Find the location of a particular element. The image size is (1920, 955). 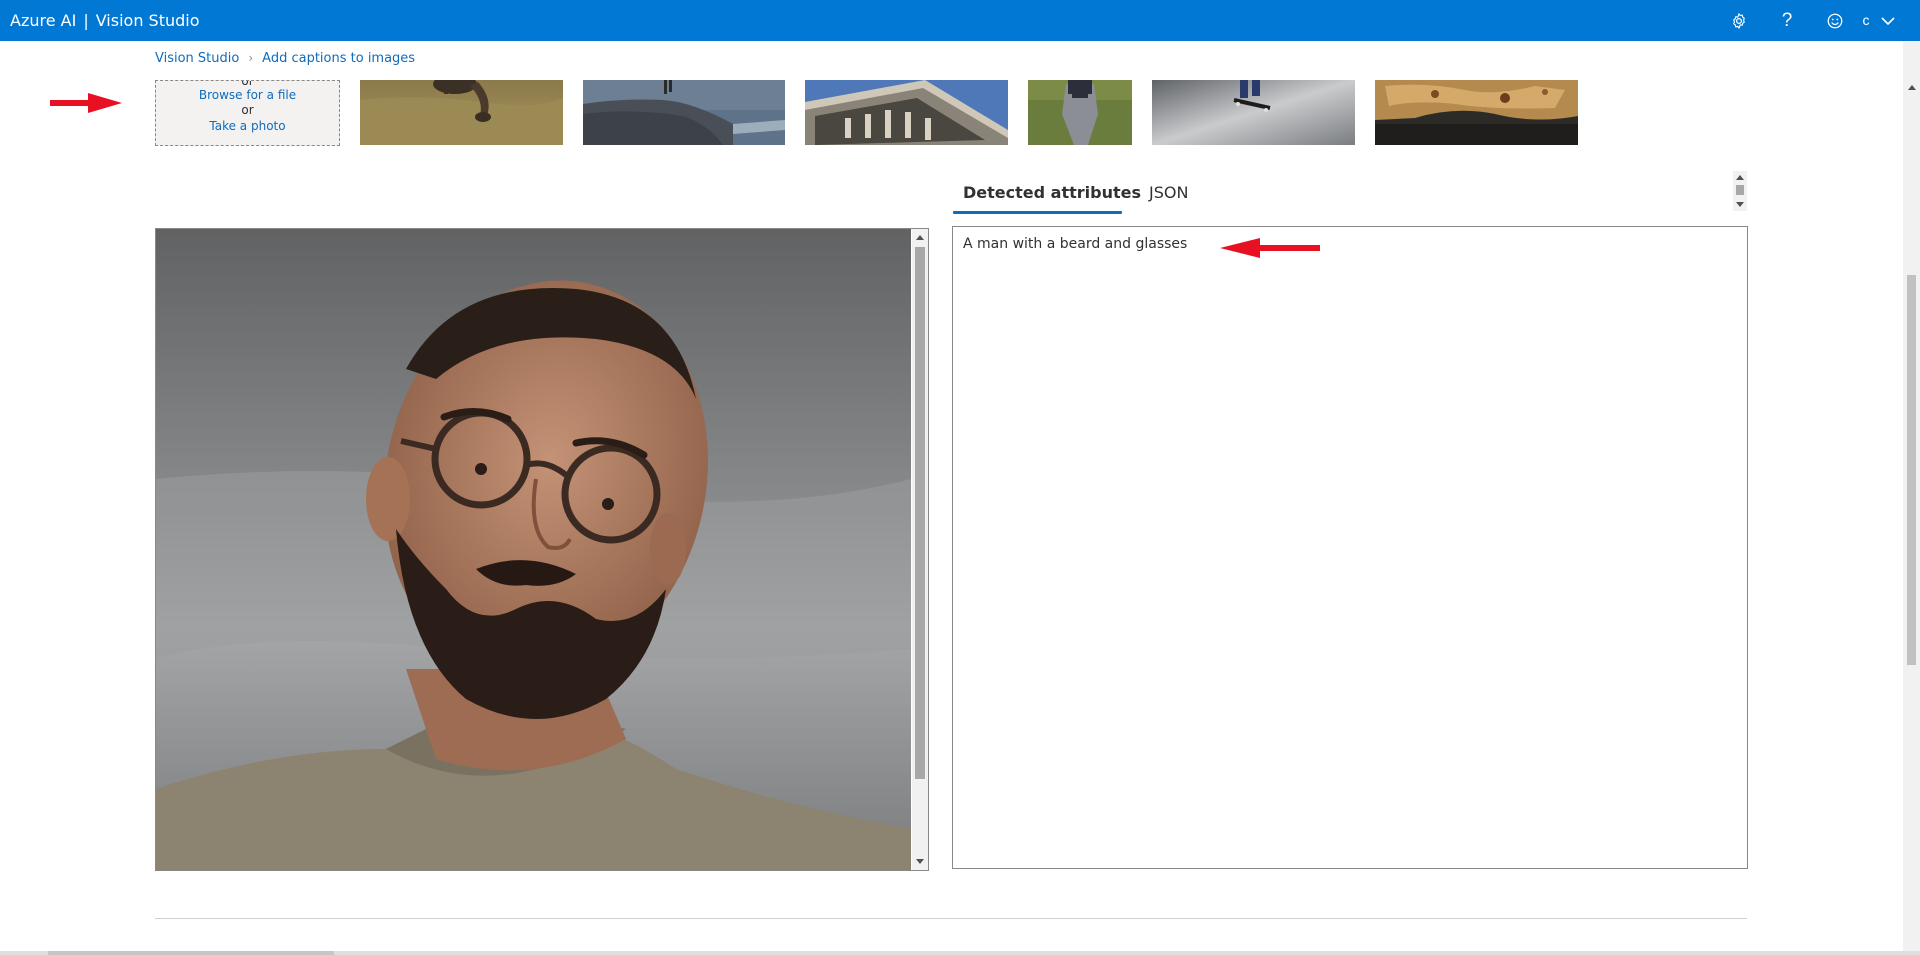

brand-vision-studio: Vision Studio is located at coordinates (147, 20).